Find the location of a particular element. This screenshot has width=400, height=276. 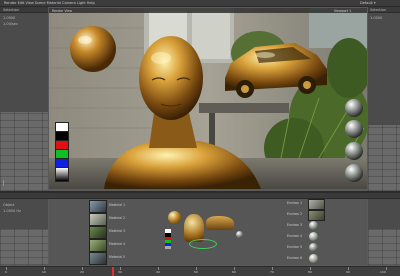

viewport-title: Render View is located at coordinates (62, 10).